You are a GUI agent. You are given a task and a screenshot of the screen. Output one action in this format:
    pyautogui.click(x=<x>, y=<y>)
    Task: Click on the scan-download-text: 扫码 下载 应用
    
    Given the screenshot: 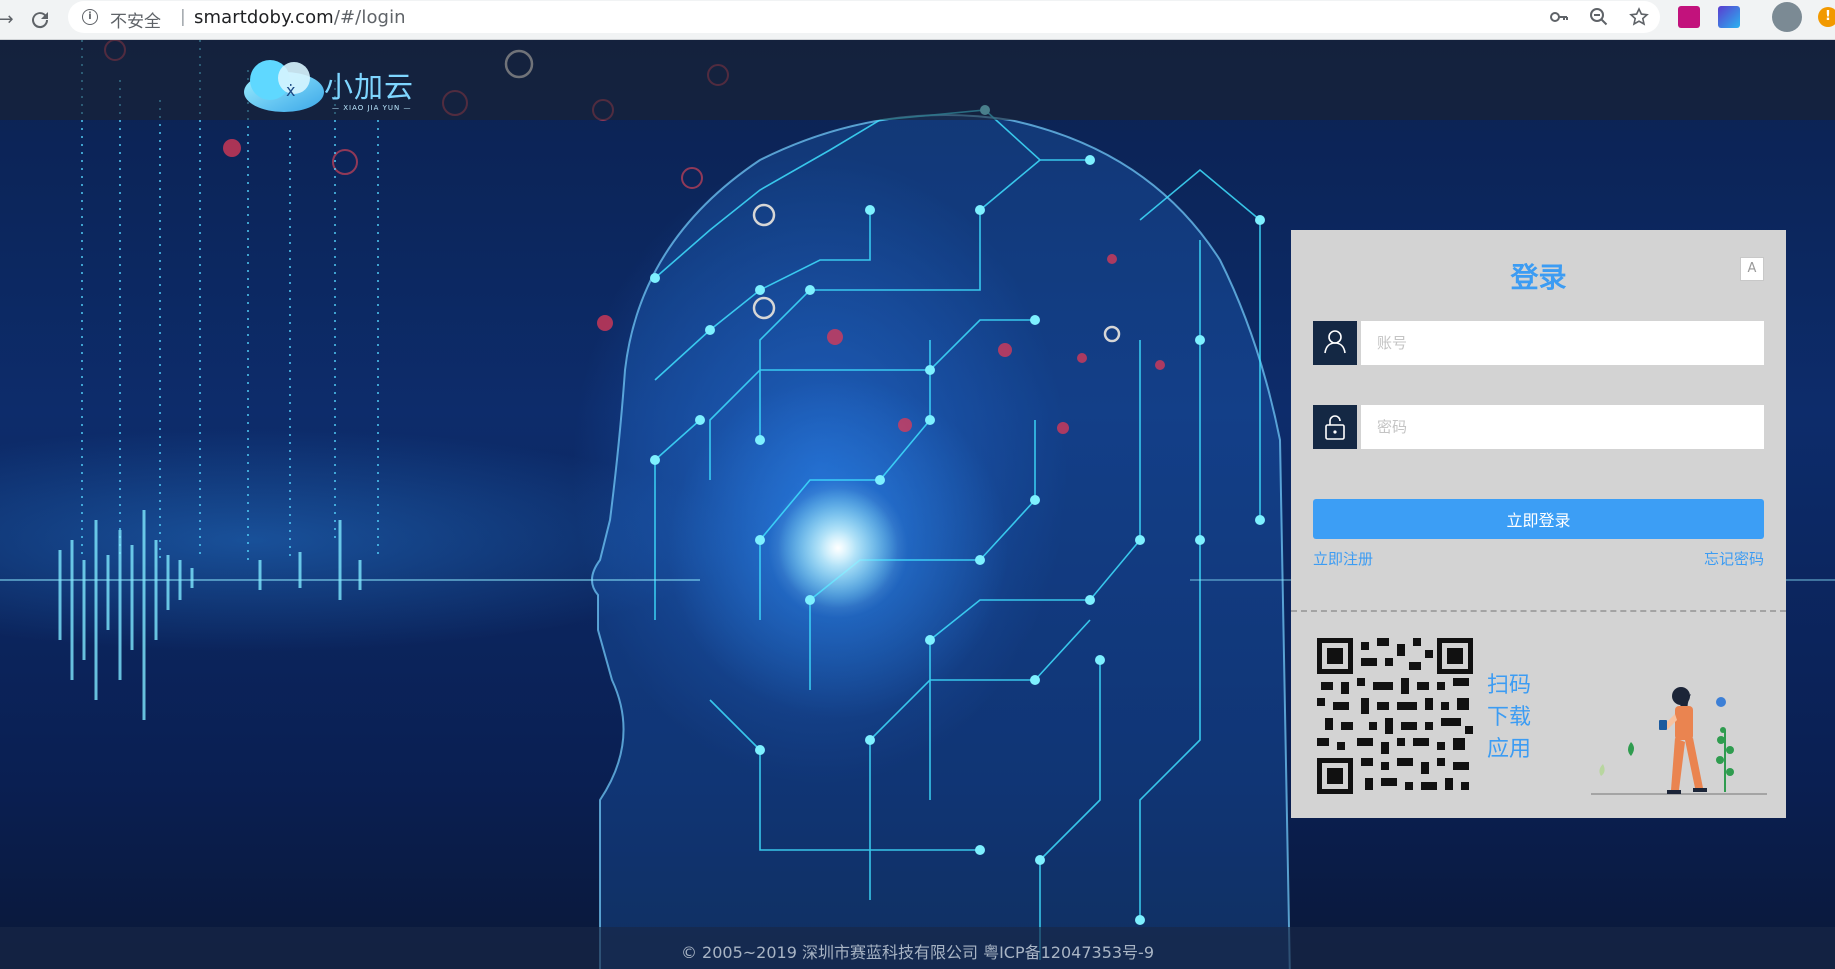 What is the action you would take?
    pyautogui.click(x=1509, y=718)
    